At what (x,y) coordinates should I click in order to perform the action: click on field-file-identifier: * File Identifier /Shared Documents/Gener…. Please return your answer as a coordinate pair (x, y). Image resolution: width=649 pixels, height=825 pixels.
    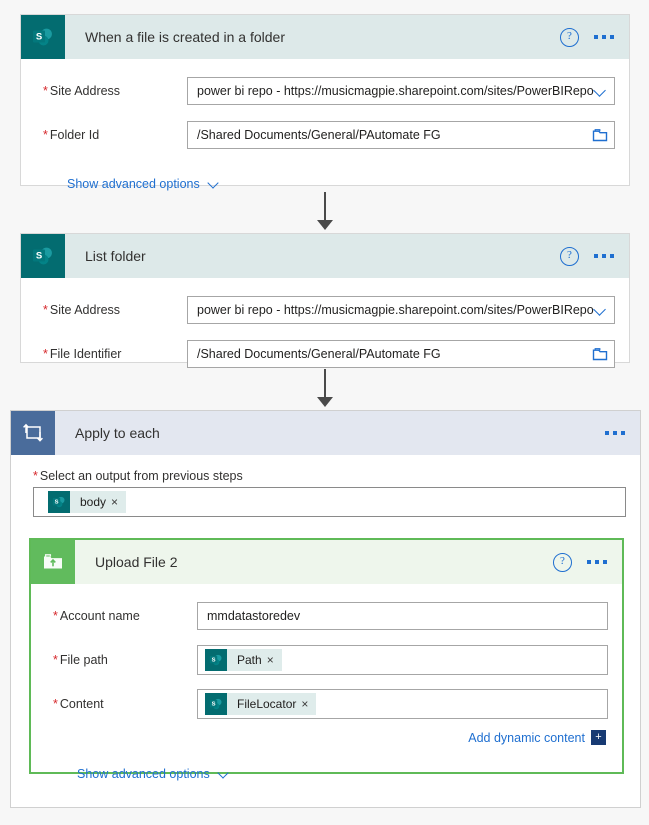
    Looking at the image, I should click on (325, 354).